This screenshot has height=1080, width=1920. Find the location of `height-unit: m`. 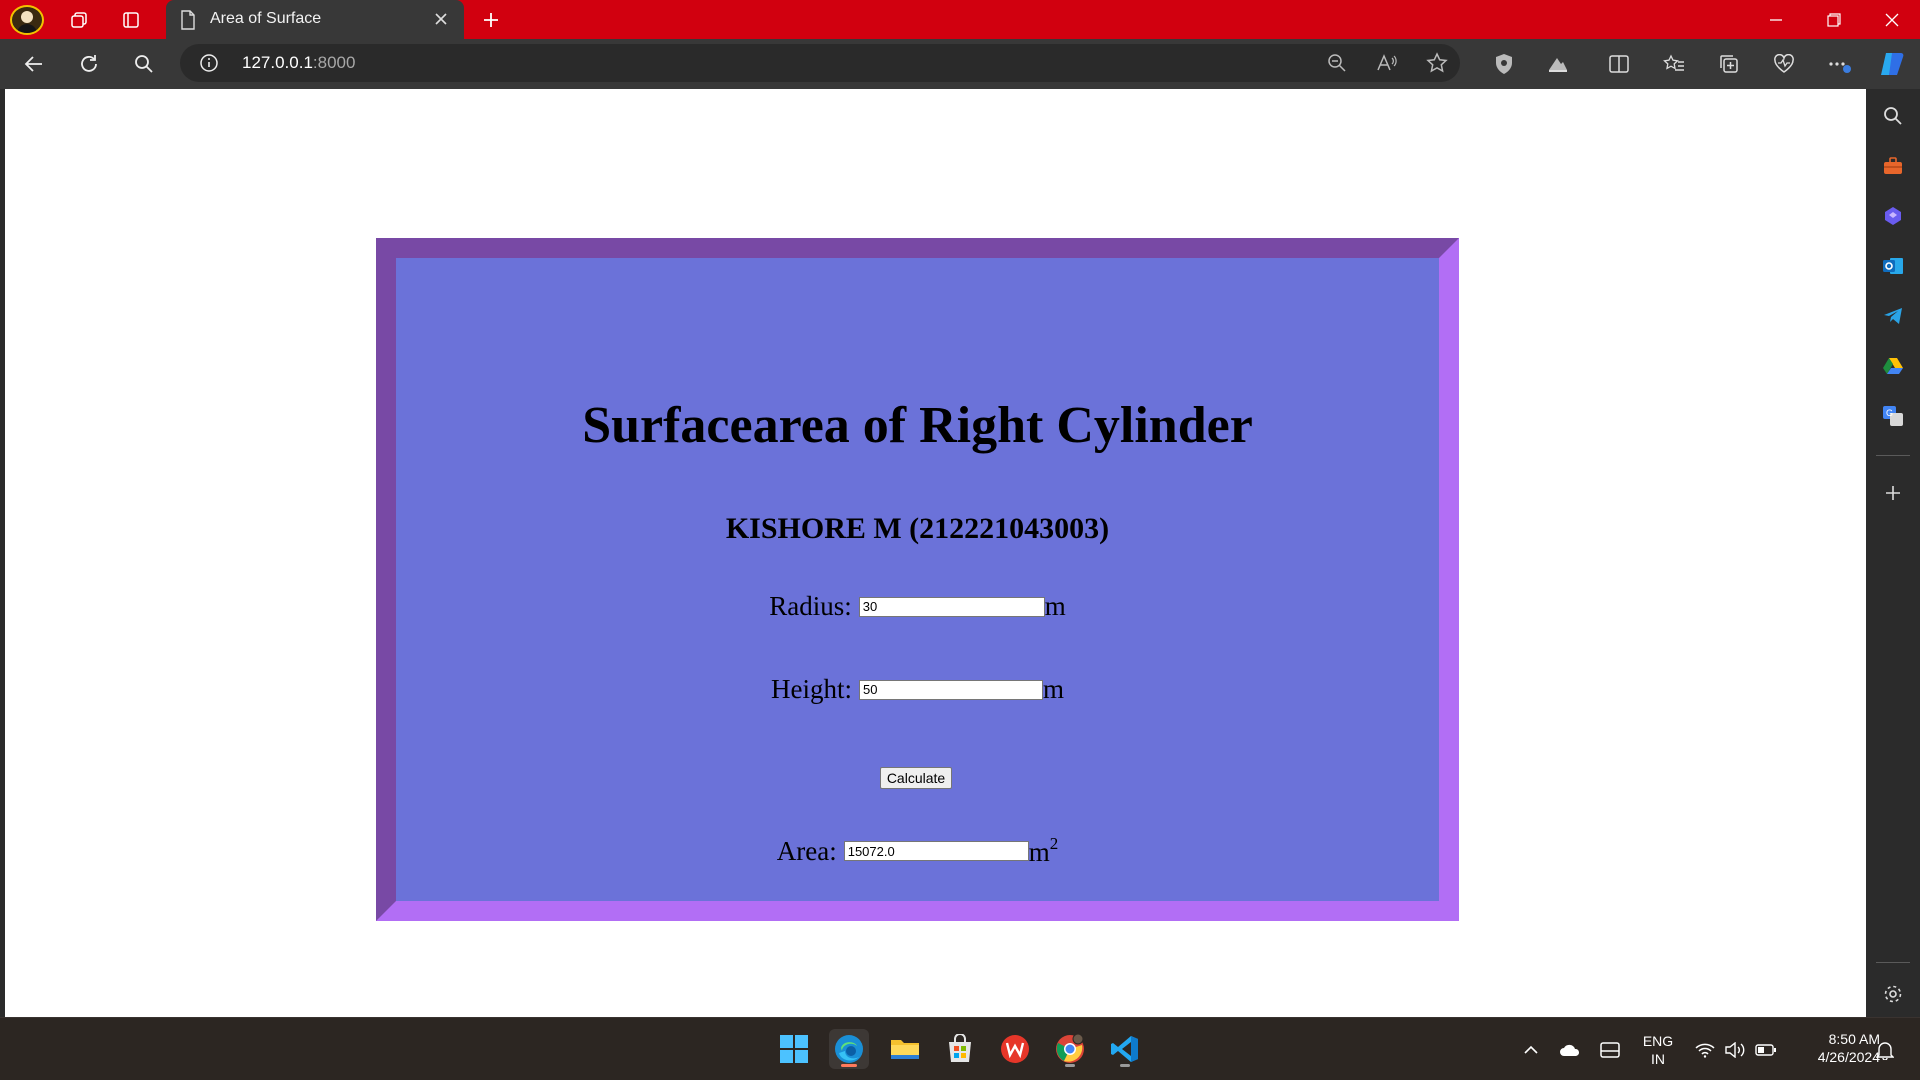

height-unit: m is located at coordinates (1053, 689).